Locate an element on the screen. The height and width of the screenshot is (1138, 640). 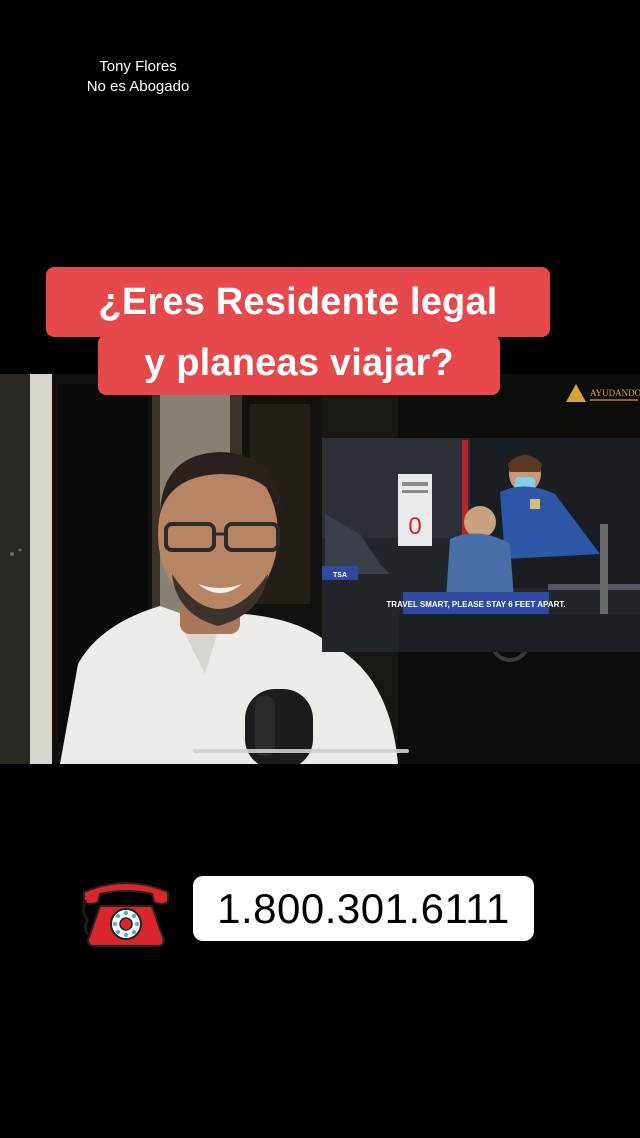
video-scrubber is located at coordinates (301, 751).